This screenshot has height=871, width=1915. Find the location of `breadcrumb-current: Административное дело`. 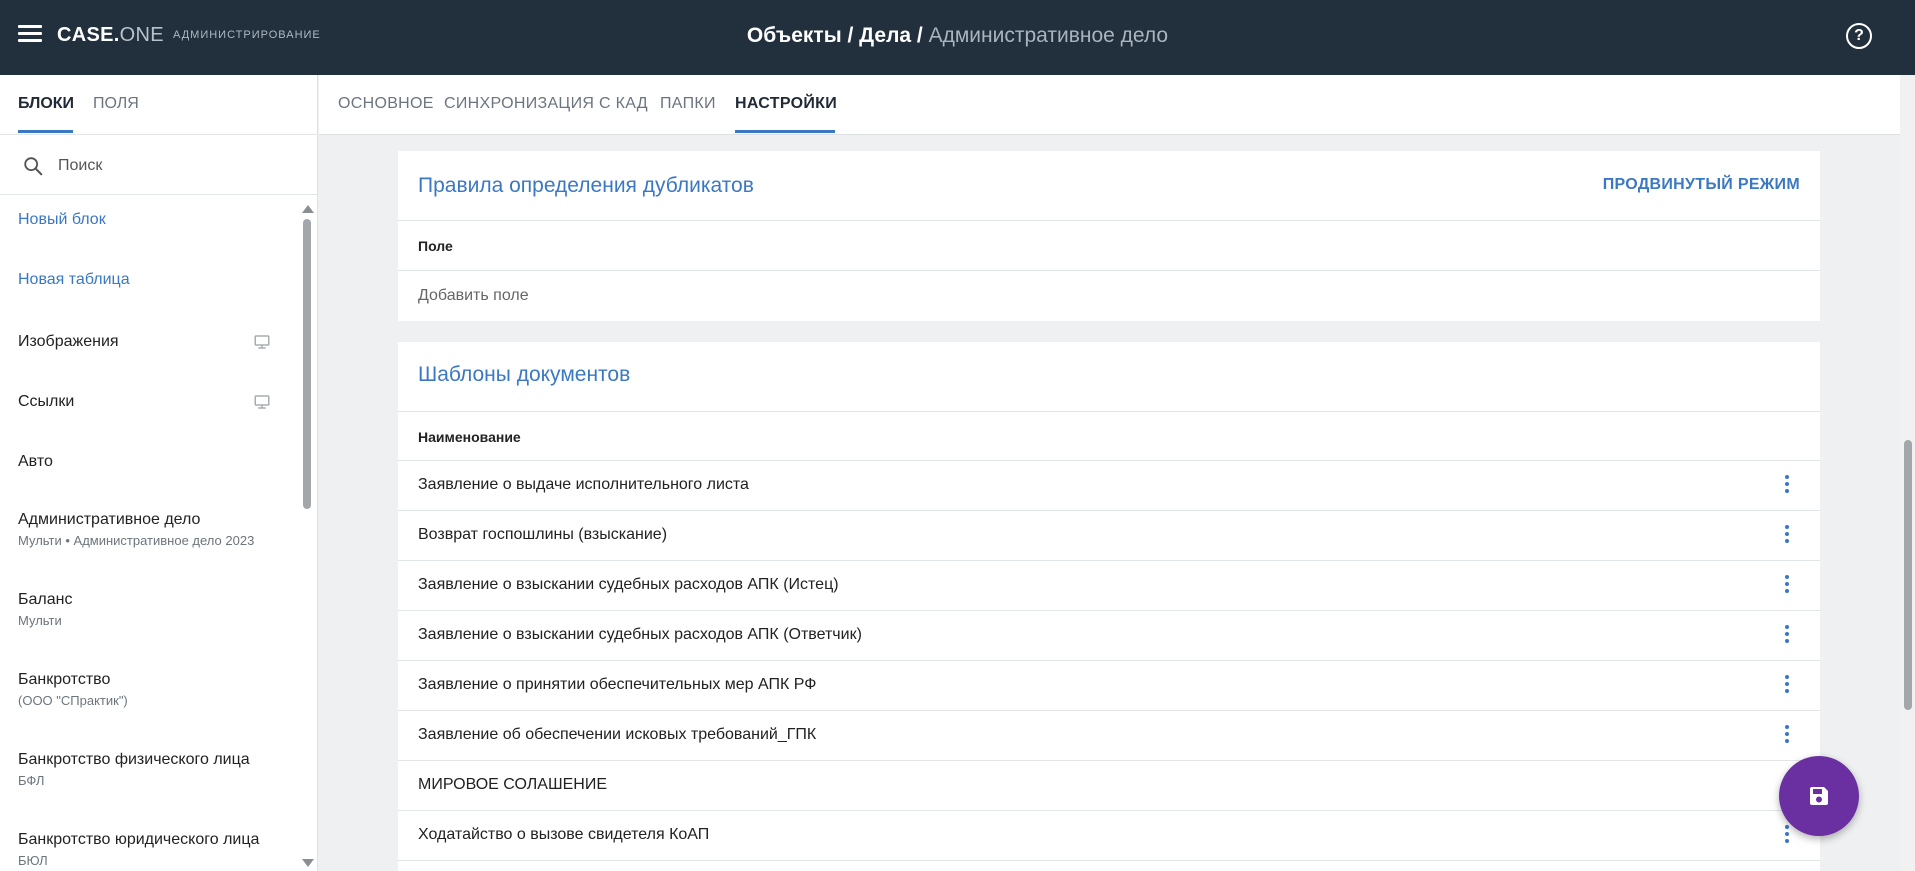

breadcrumb-current: Административное дело is located at coordinates (1048, 35).